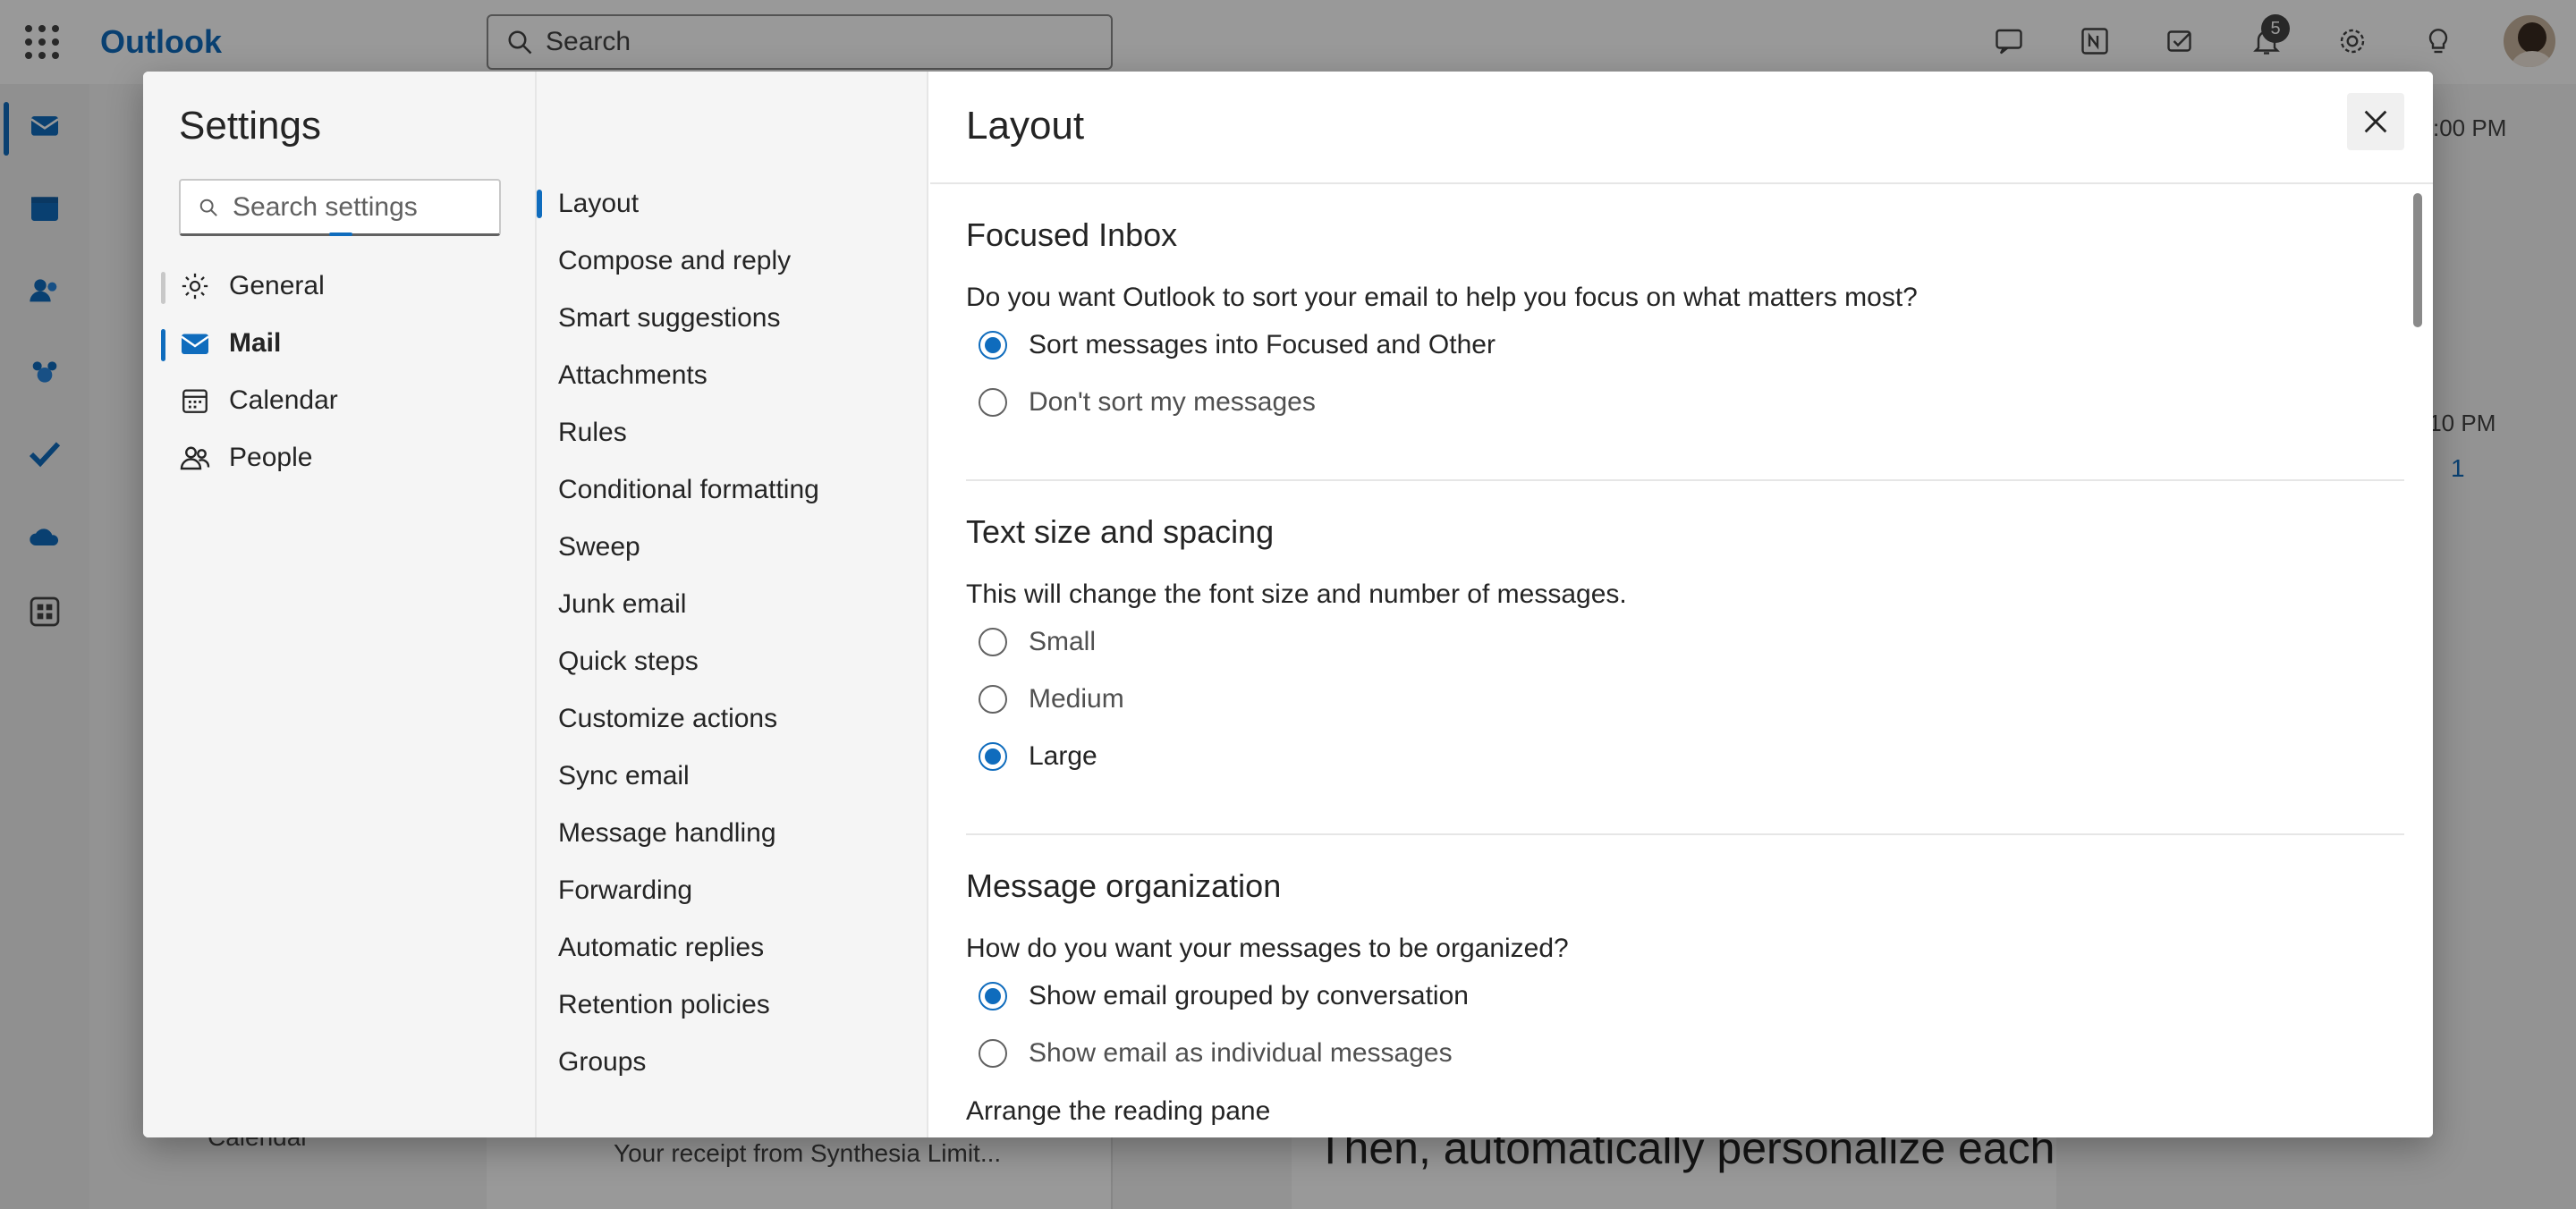  Describe the element at coordinates (195, 343) in the screenshot. I see `mail-icon` at that location.